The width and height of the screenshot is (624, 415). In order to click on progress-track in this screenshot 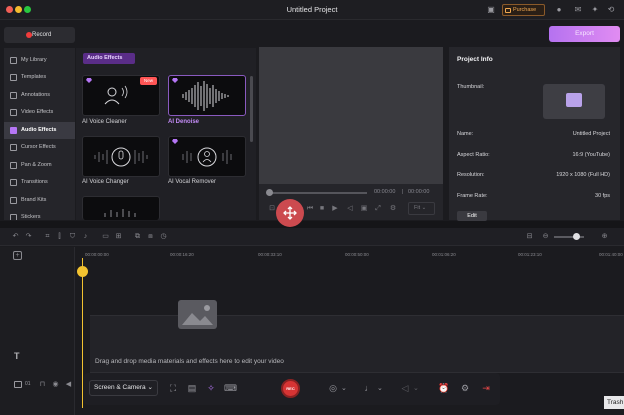, I will do `click(317, 193)`.